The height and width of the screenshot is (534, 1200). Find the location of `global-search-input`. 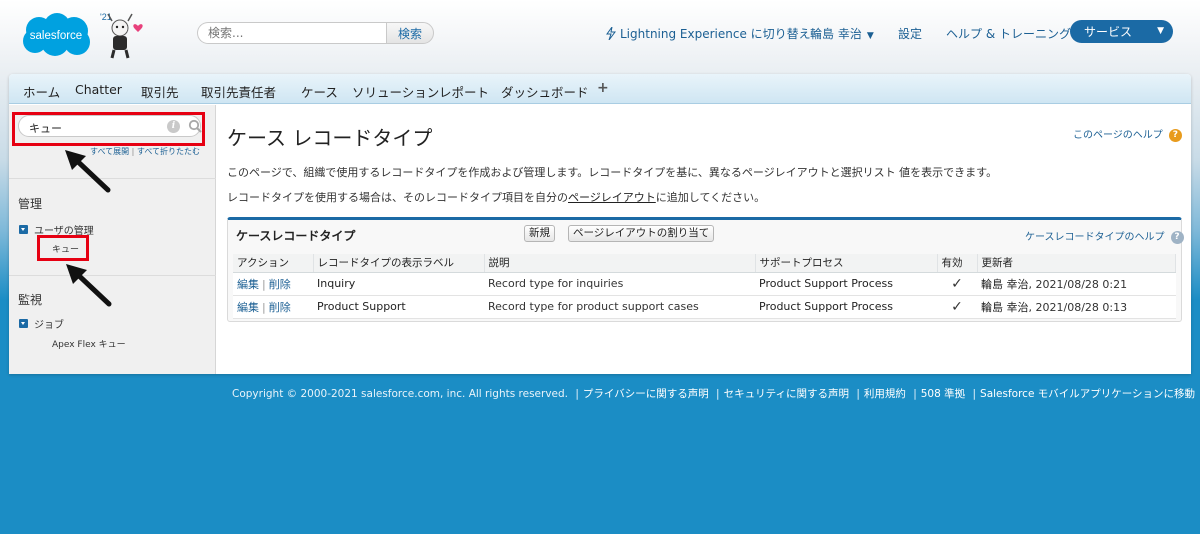

global-search-input is located at coordinates (292, 33).